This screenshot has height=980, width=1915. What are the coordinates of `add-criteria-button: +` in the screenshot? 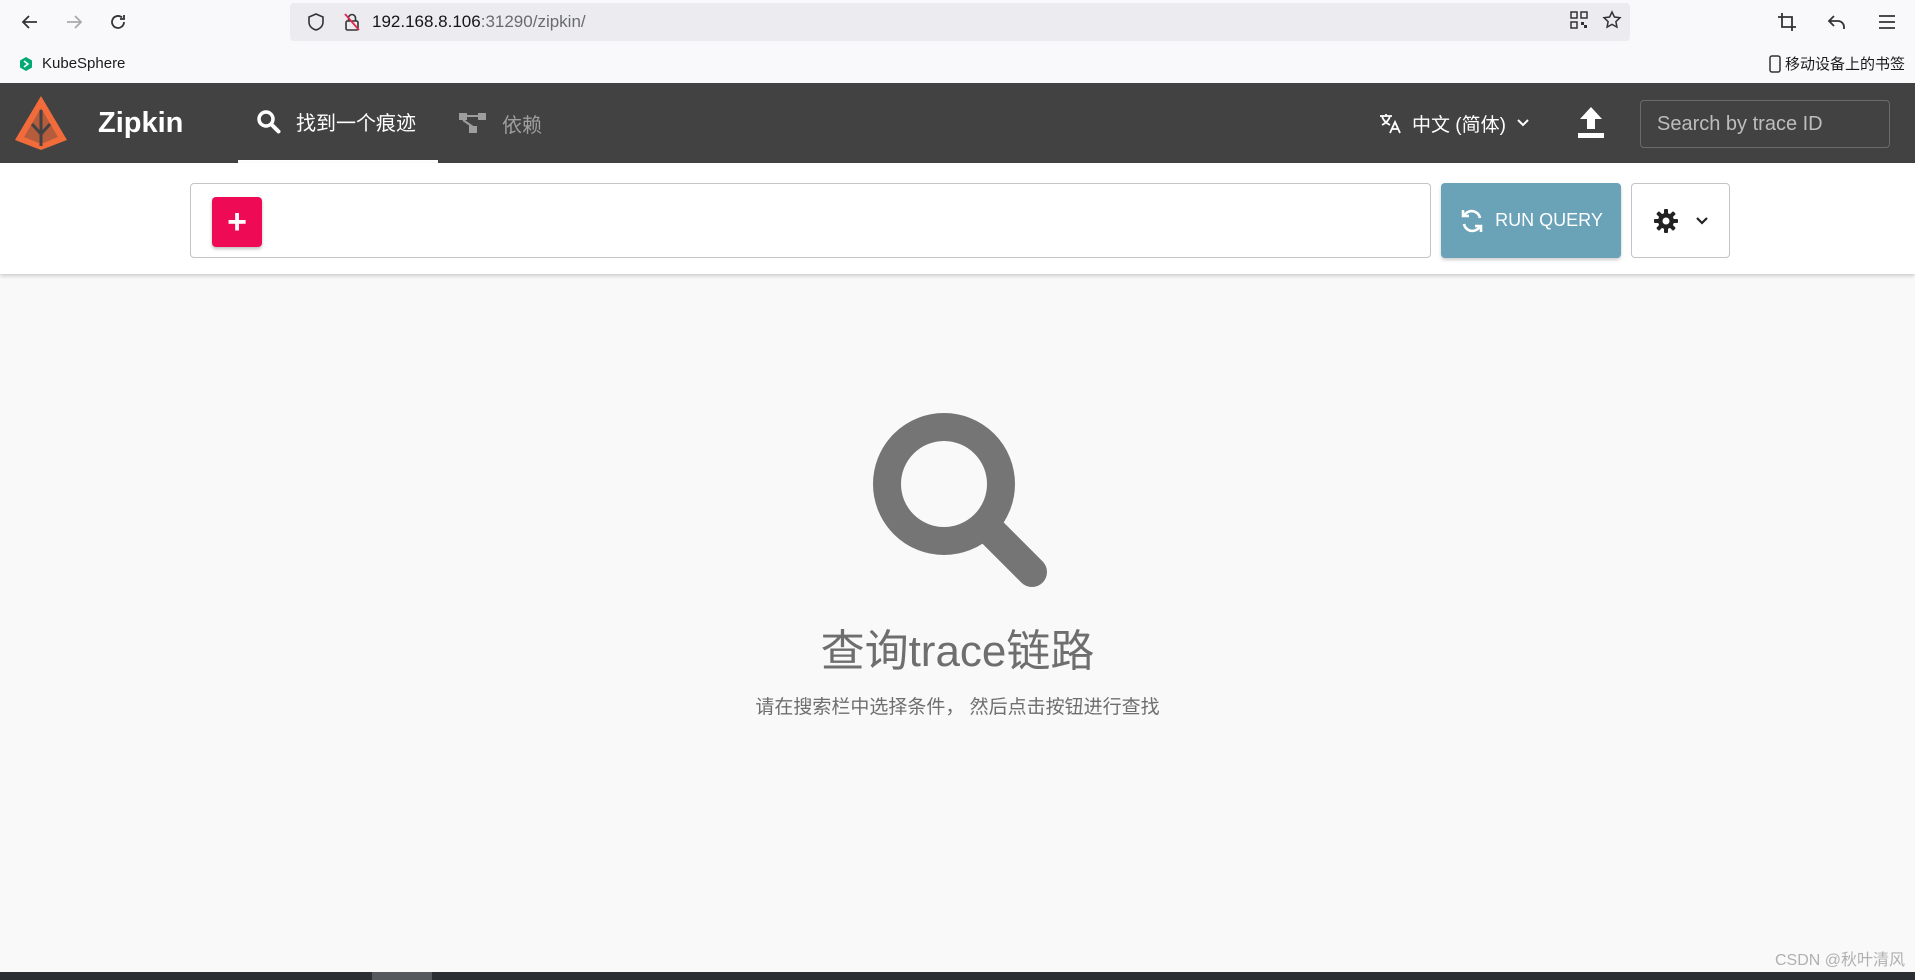 It's located at (237, 222).